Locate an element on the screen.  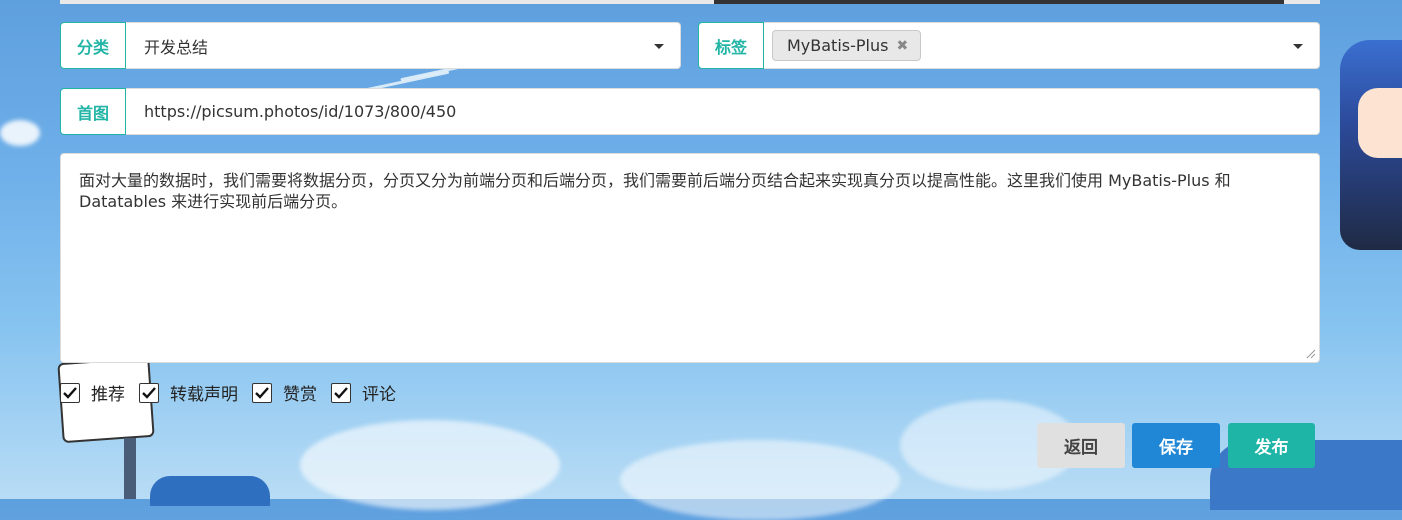
option-label: 转载声明 is located at coordinates (204, 395).